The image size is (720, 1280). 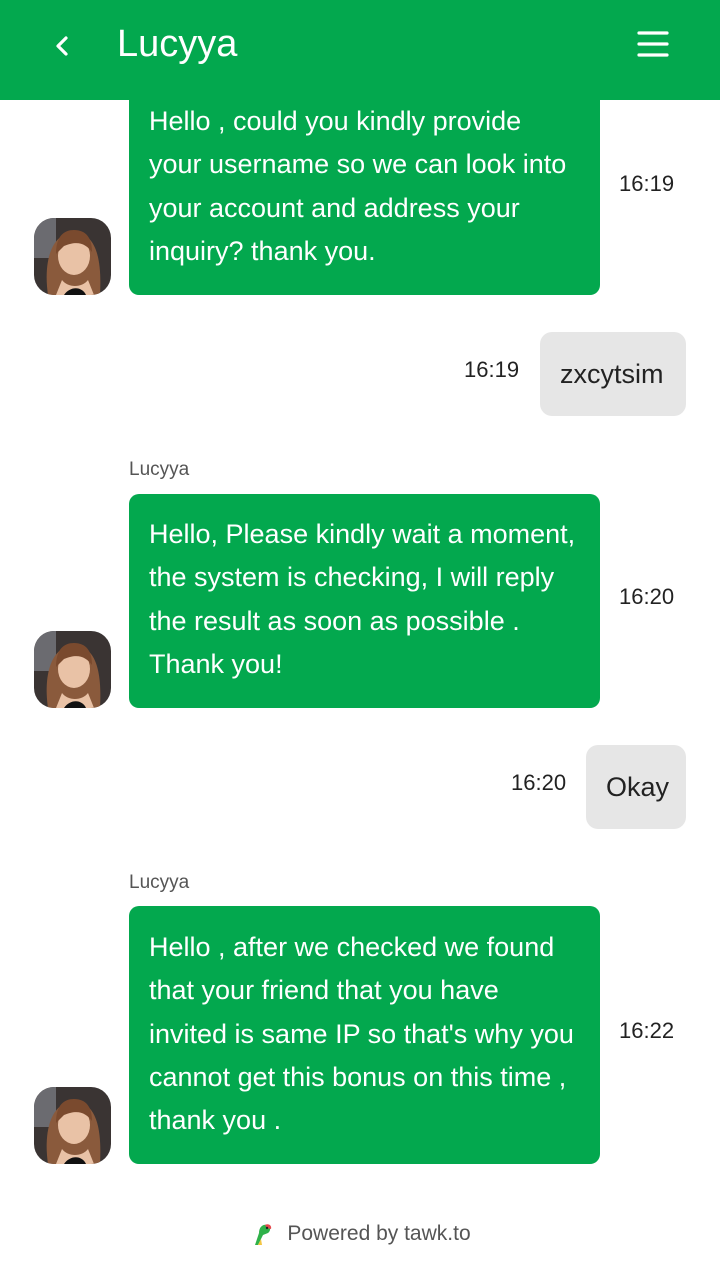 I want to click on powered-by-footer: Powered by tawk.to, so click(x=360, y=1234).